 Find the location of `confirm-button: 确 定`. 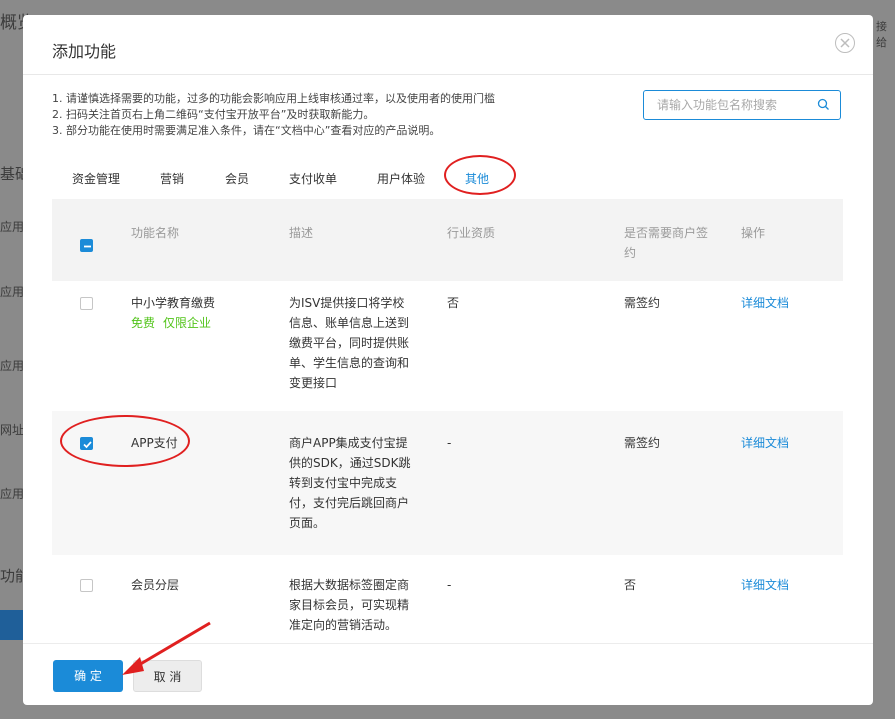

confirm-button: 确 定 is located at coordinates (88, 676).